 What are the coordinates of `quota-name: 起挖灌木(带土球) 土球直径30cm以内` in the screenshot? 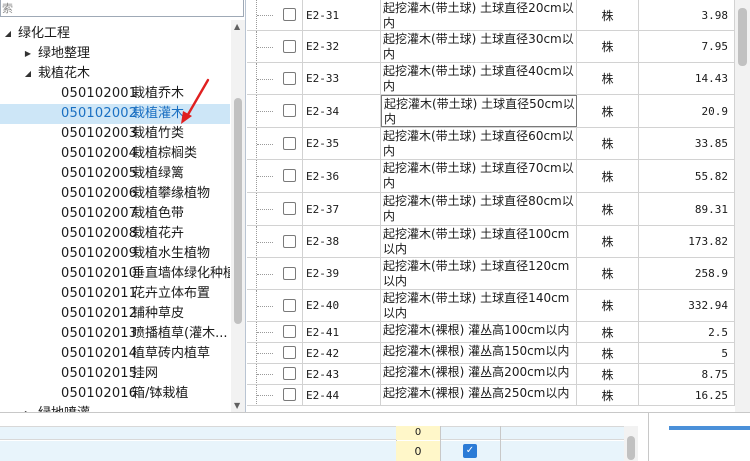 It's located at (479, 46).